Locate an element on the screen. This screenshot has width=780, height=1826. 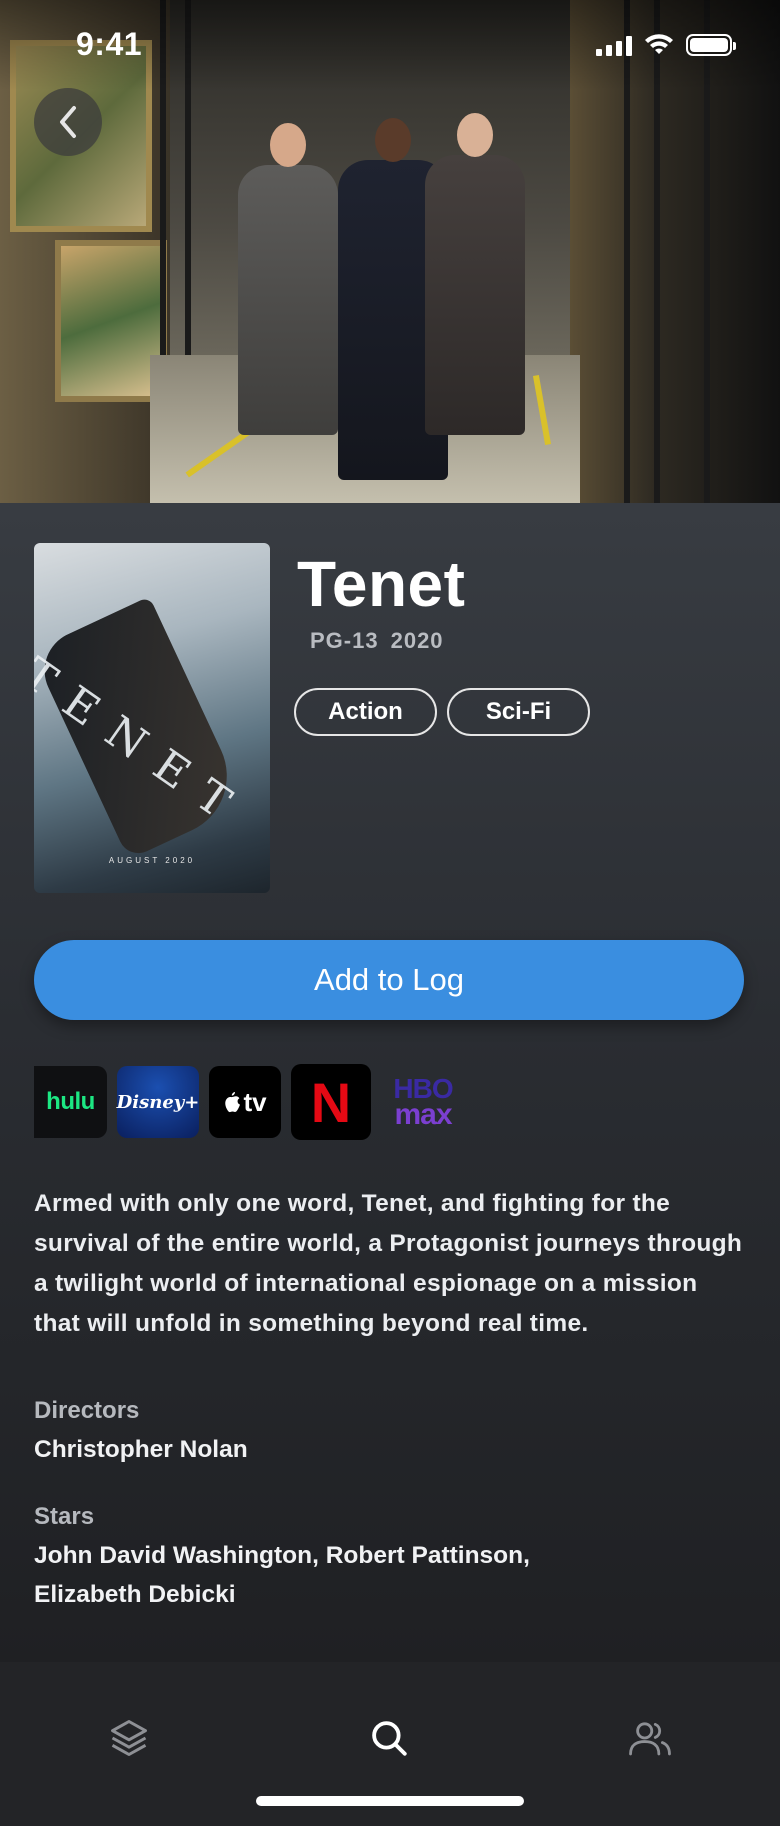
apple-tv-logo: tv is located at coordinates (245, 1102).